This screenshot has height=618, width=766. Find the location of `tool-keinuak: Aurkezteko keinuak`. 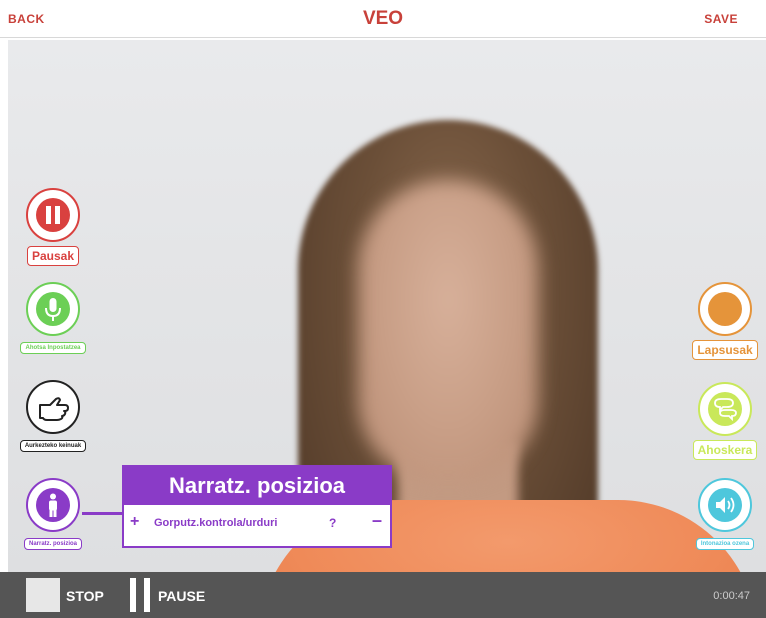

tool-keinuak: Aurkezteko keinuak is located at coordinates (53, 416).